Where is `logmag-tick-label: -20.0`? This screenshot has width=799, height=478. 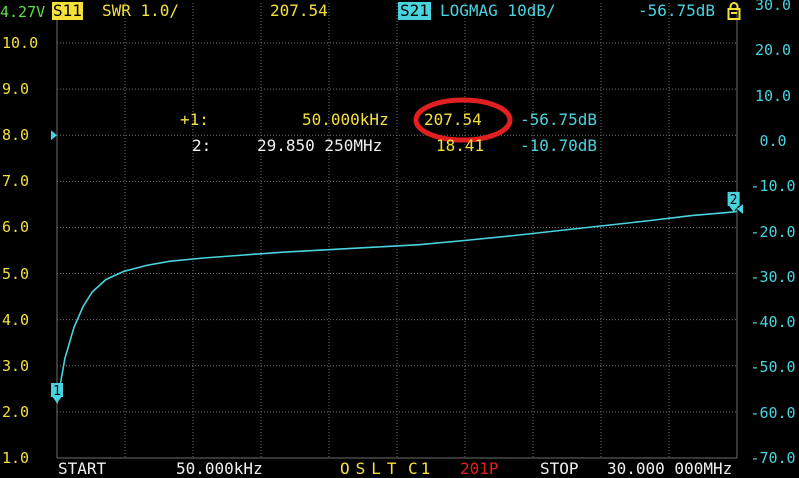
logmag-tick-label: -20.0 is located at coordinates (773, 231).